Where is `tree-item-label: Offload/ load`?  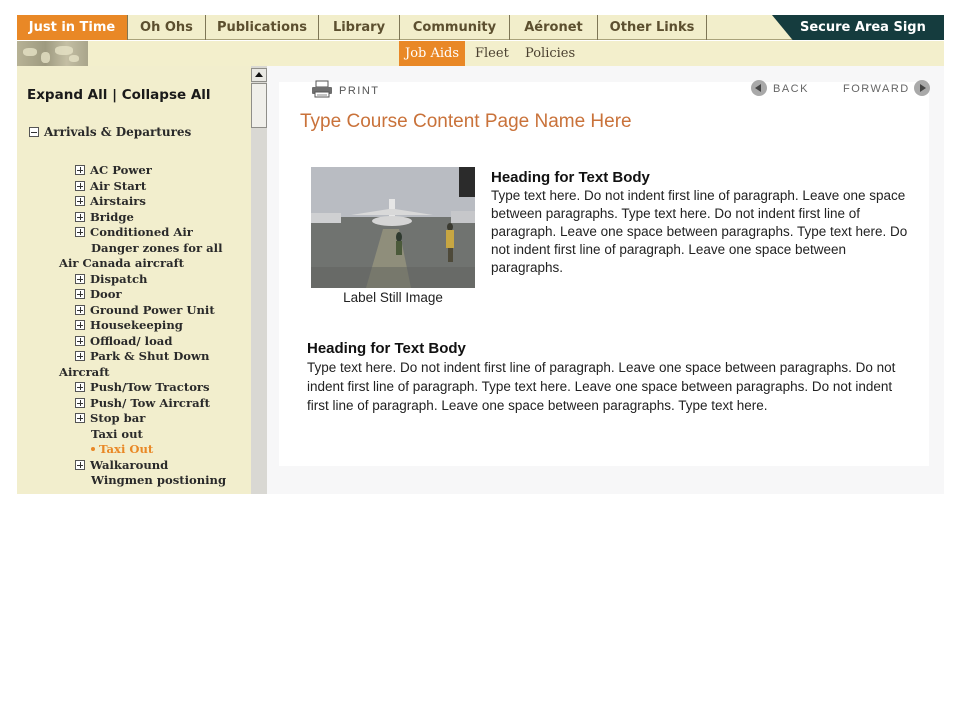 tree-item-label: Offload/ load is located at coordinates (131, 340).